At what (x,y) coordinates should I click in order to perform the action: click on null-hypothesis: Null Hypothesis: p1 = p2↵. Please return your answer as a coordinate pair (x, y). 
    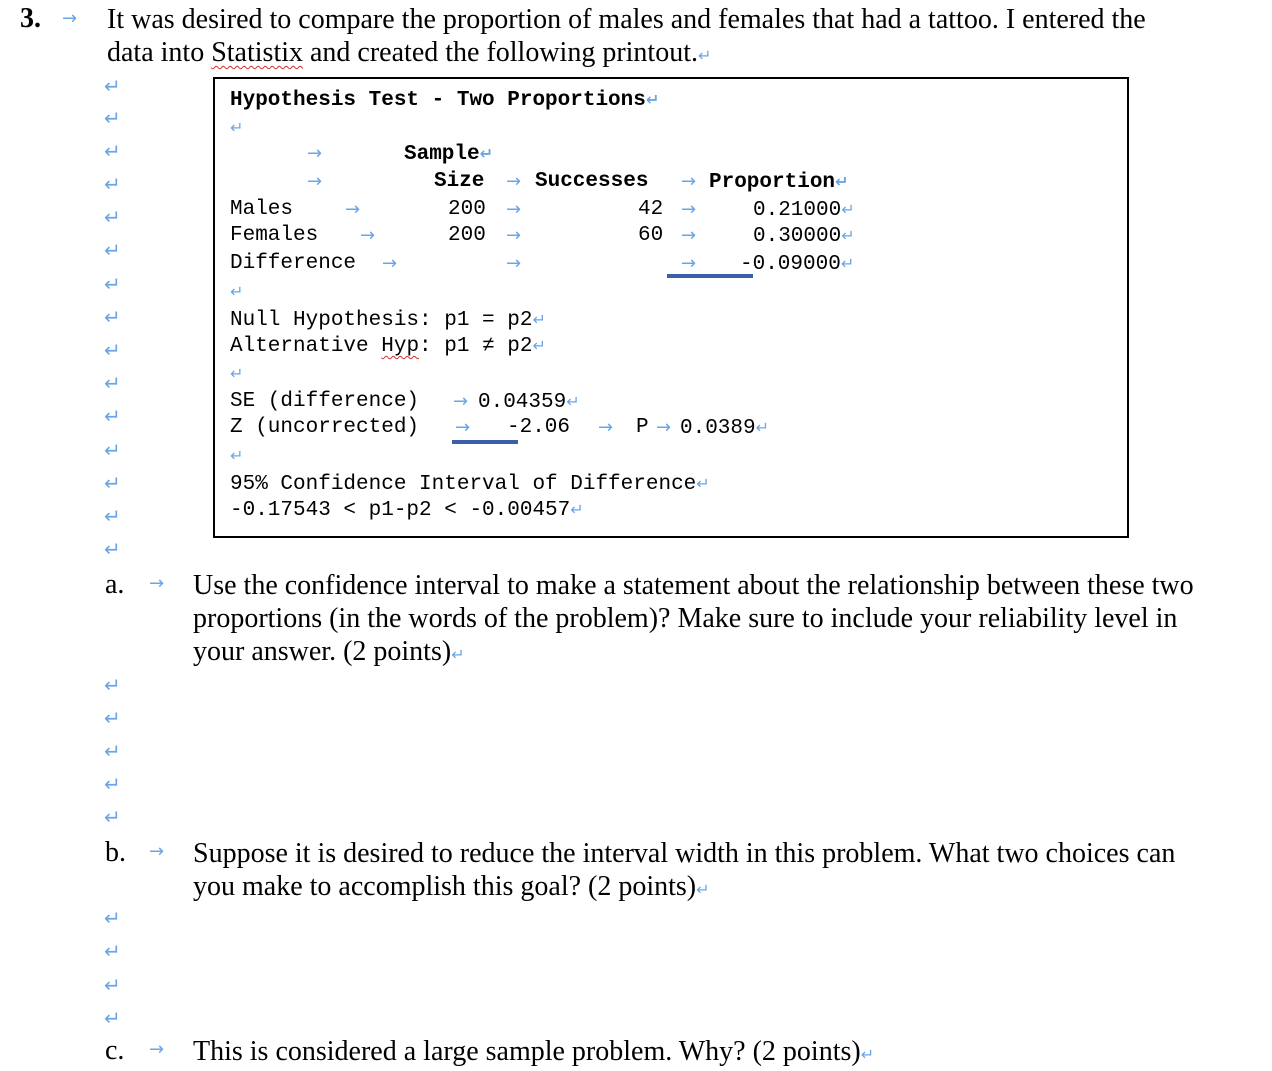
    Looking at the image, I should click on (388, 320).